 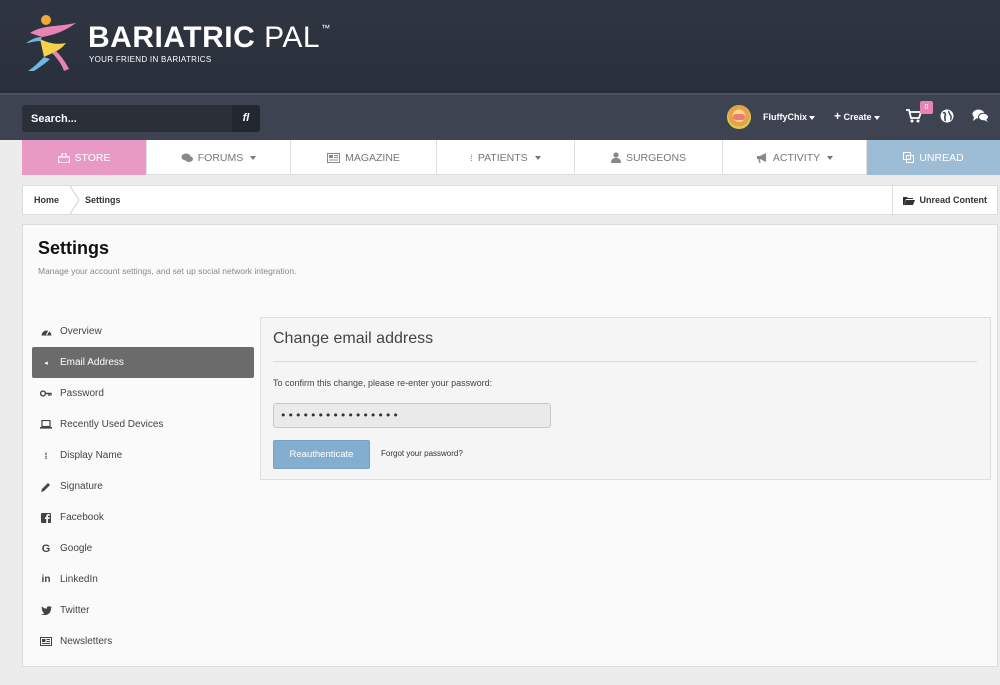 I want to click on breadcrumb: Home Settings Unread Content, so click(x=510, y=200).